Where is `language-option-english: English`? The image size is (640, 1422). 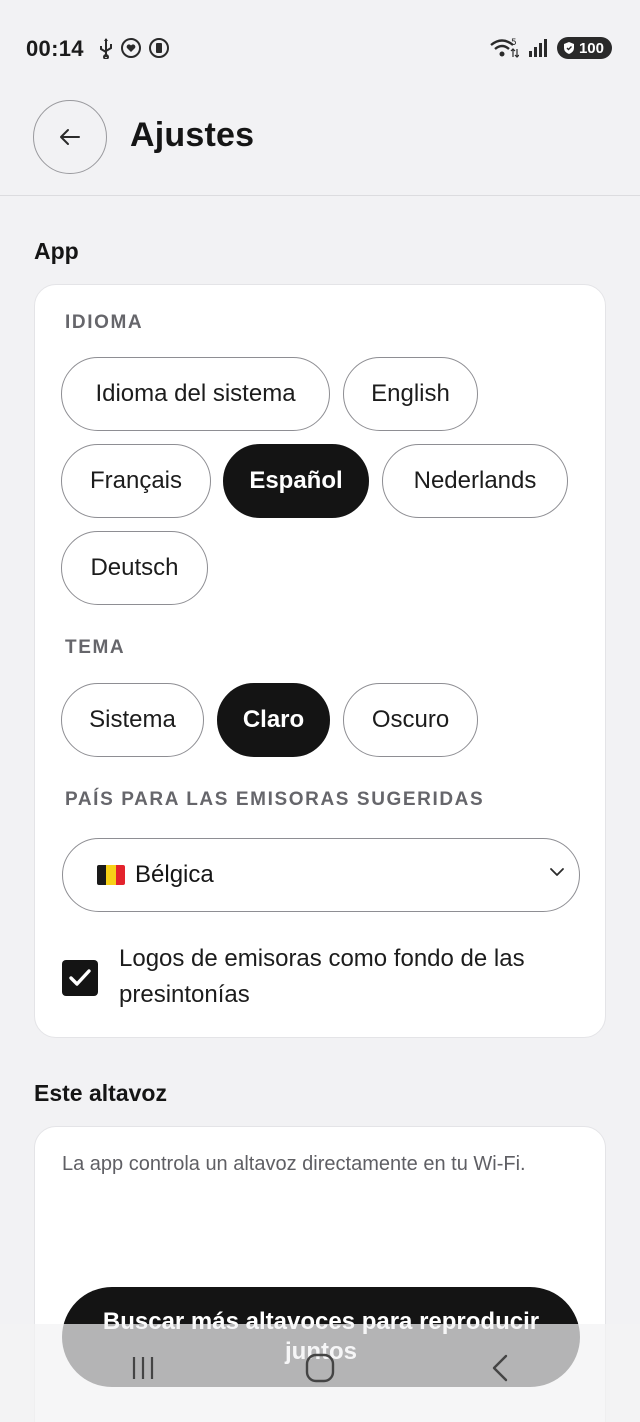 language-option-english: English is located at coordinates (410, 394).